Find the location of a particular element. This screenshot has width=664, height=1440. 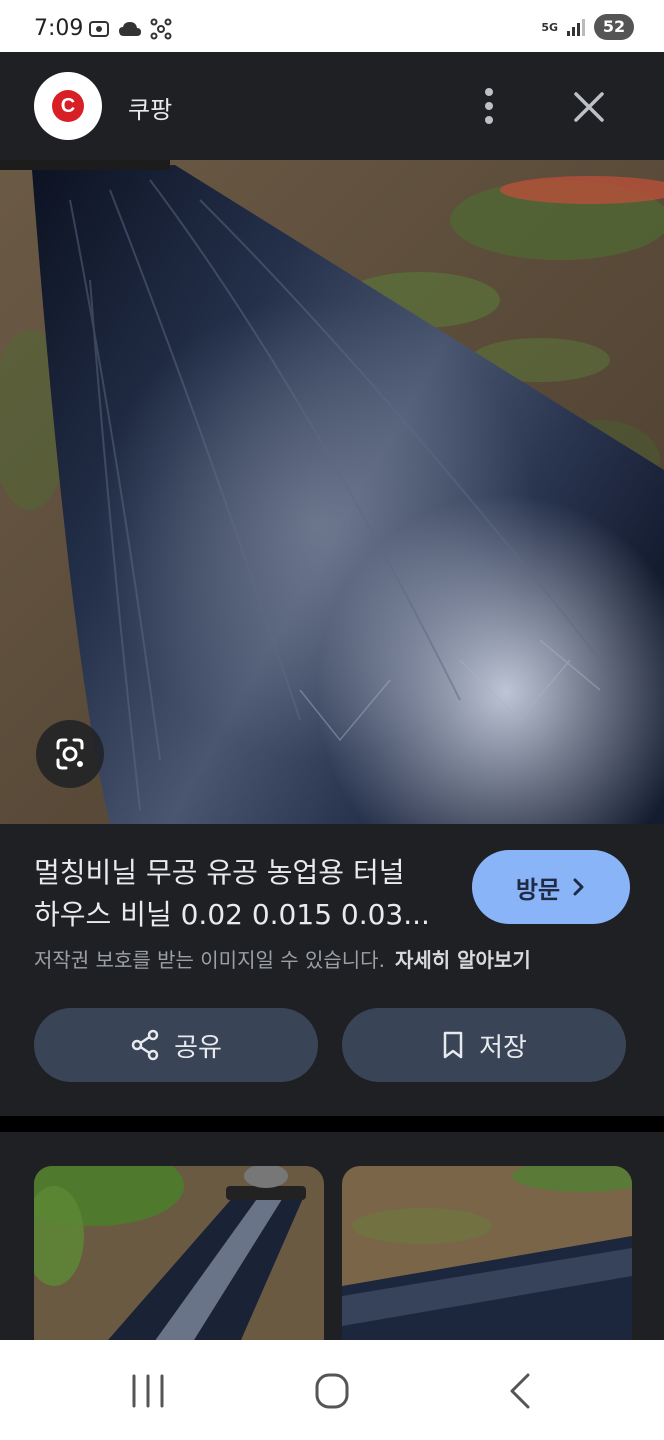

signal-icon is located at coordinates (576, 27).